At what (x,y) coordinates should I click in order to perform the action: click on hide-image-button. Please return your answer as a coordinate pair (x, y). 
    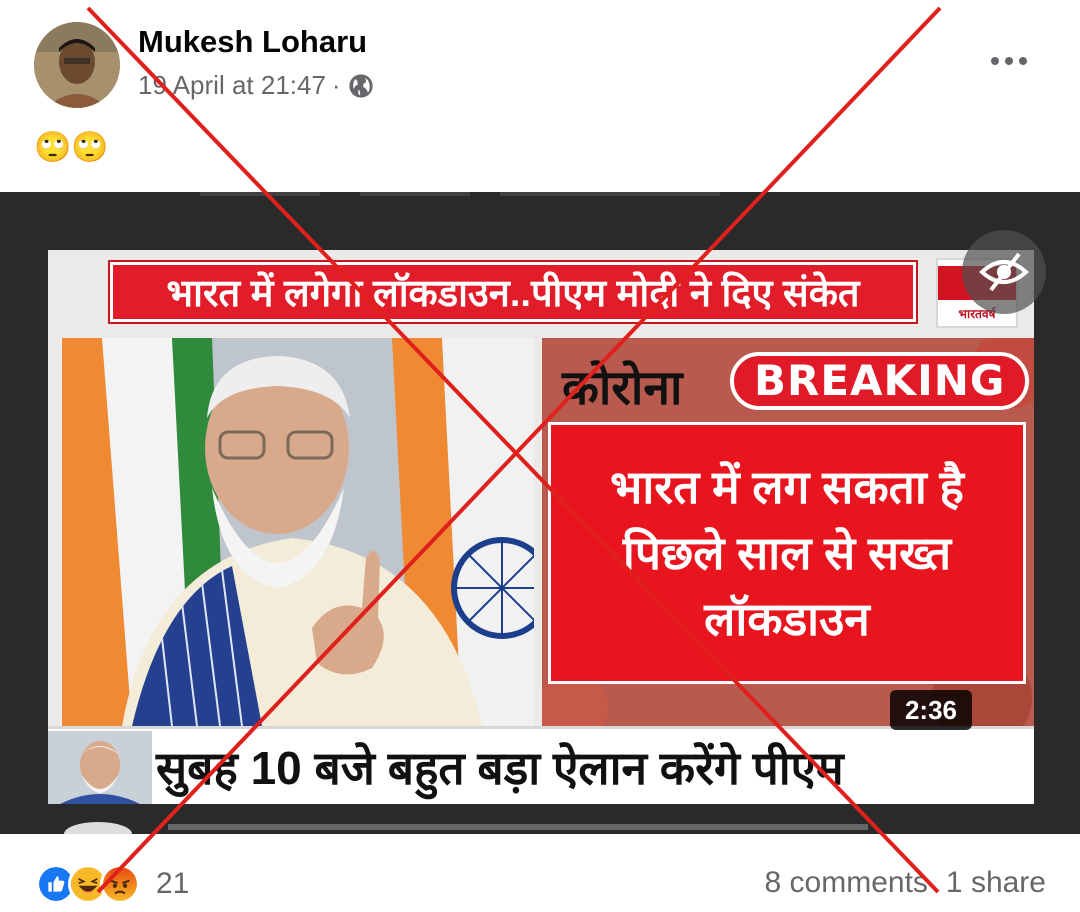
    Looking at the image, I should click on (1004, 272).